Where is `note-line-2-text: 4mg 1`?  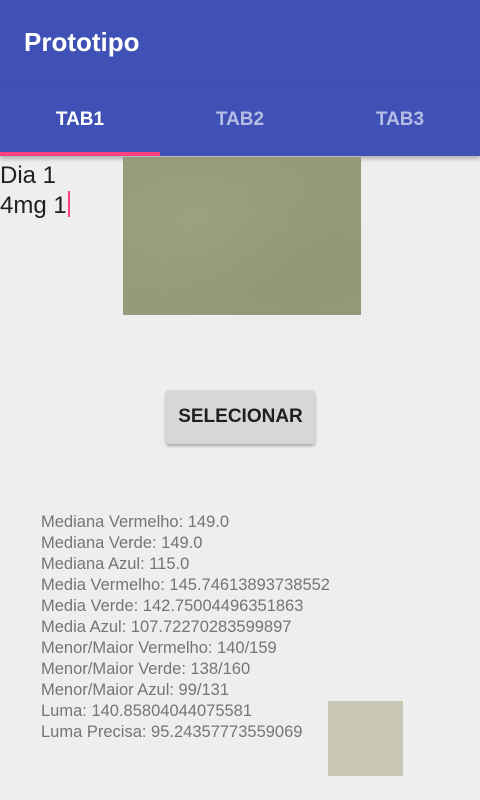 note-line-2-text: 4mg 1 is located at coordinates (33, 205).